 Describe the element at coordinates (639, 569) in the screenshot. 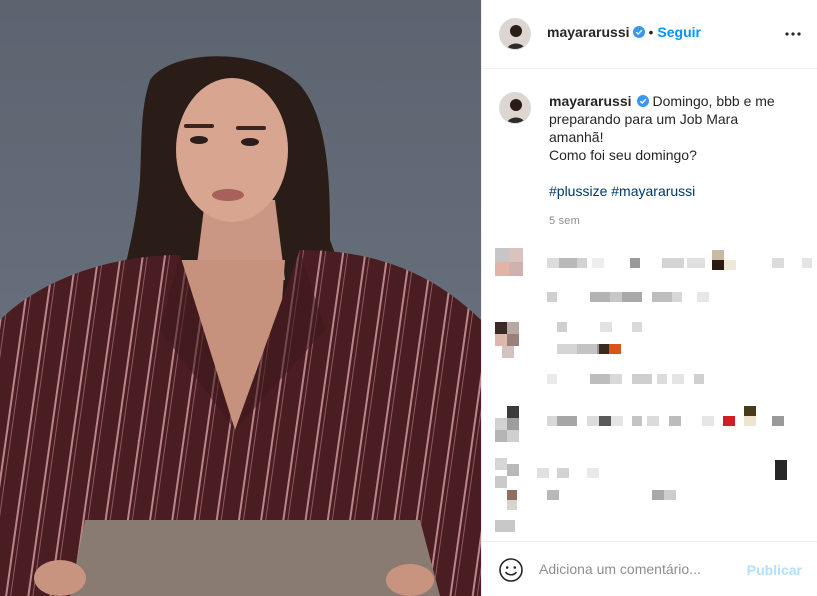

I see `comment-input` at that location.